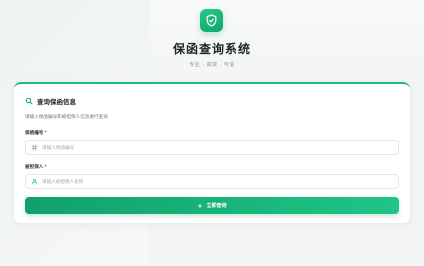 The image size is (424, 266). What do you see at coordinates (211, 20) in the screenshot?
I see `shield-check-icon` at bounding box center [211, 20].